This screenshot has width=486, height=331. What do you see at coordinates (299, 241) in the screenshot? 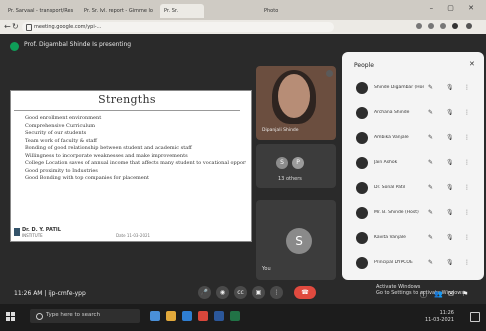
I see `self-avatar: S` at bounding box center [299, 241].